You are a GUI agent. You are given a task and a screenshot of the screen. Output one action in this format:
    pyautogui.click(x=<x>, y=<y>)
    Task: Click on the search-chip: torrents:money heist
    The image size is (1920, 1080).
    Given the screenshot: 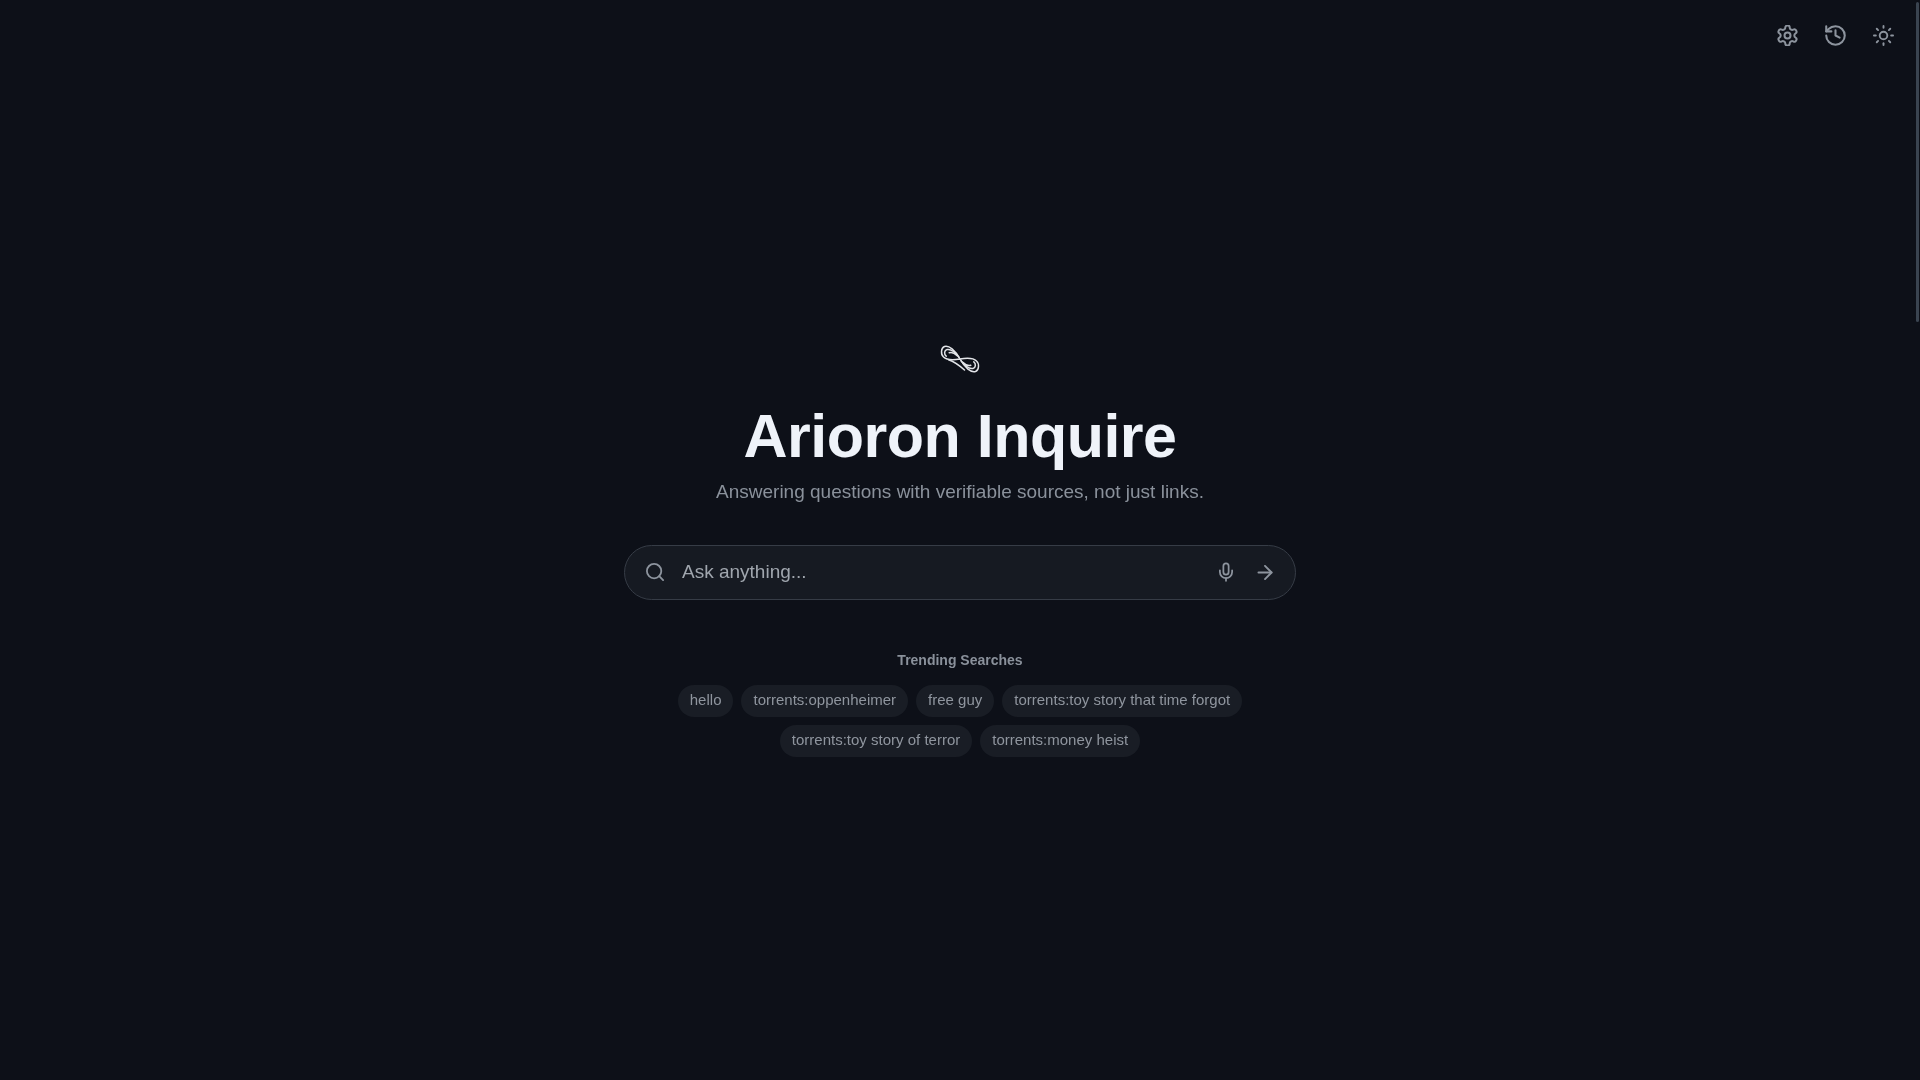 What is the action you would take?
    pyautogui.click(x=1060, y=740)
    